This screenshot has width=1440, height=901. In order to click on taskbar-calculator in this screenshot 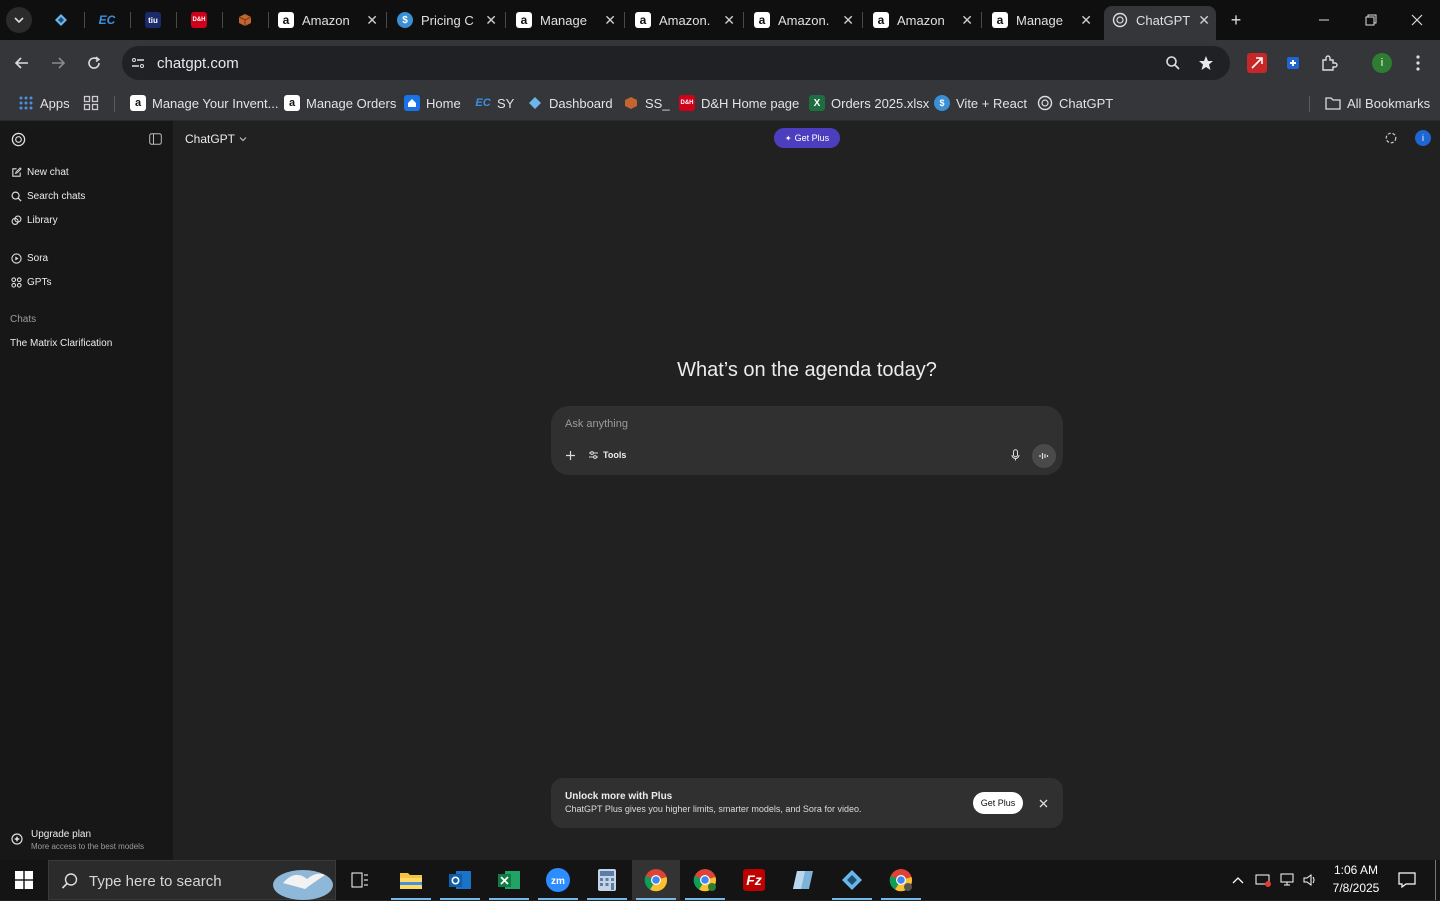, I will do `click(607, 880)`.